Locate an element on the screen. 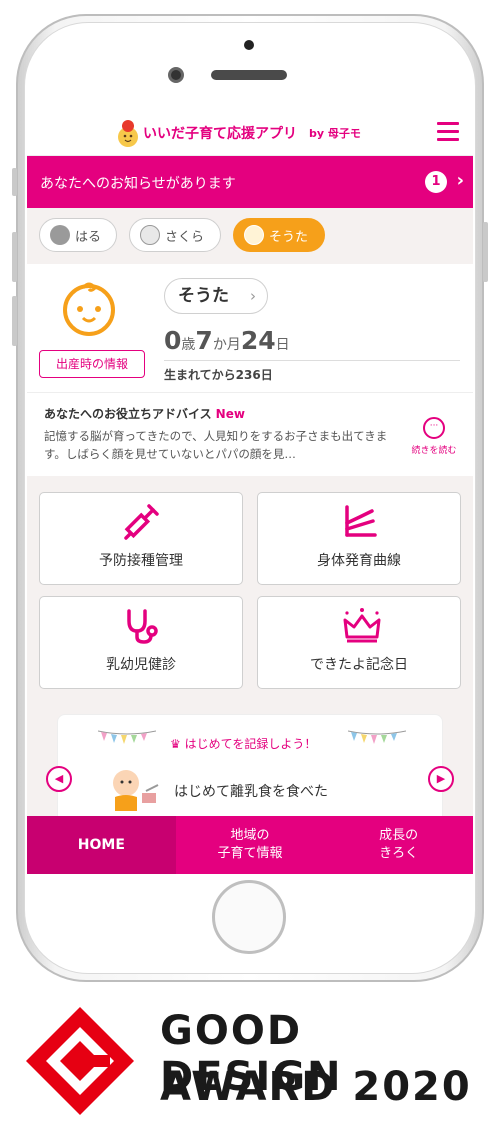 The image size is (500, 1137). home-button is located at coordinates (249, 917).